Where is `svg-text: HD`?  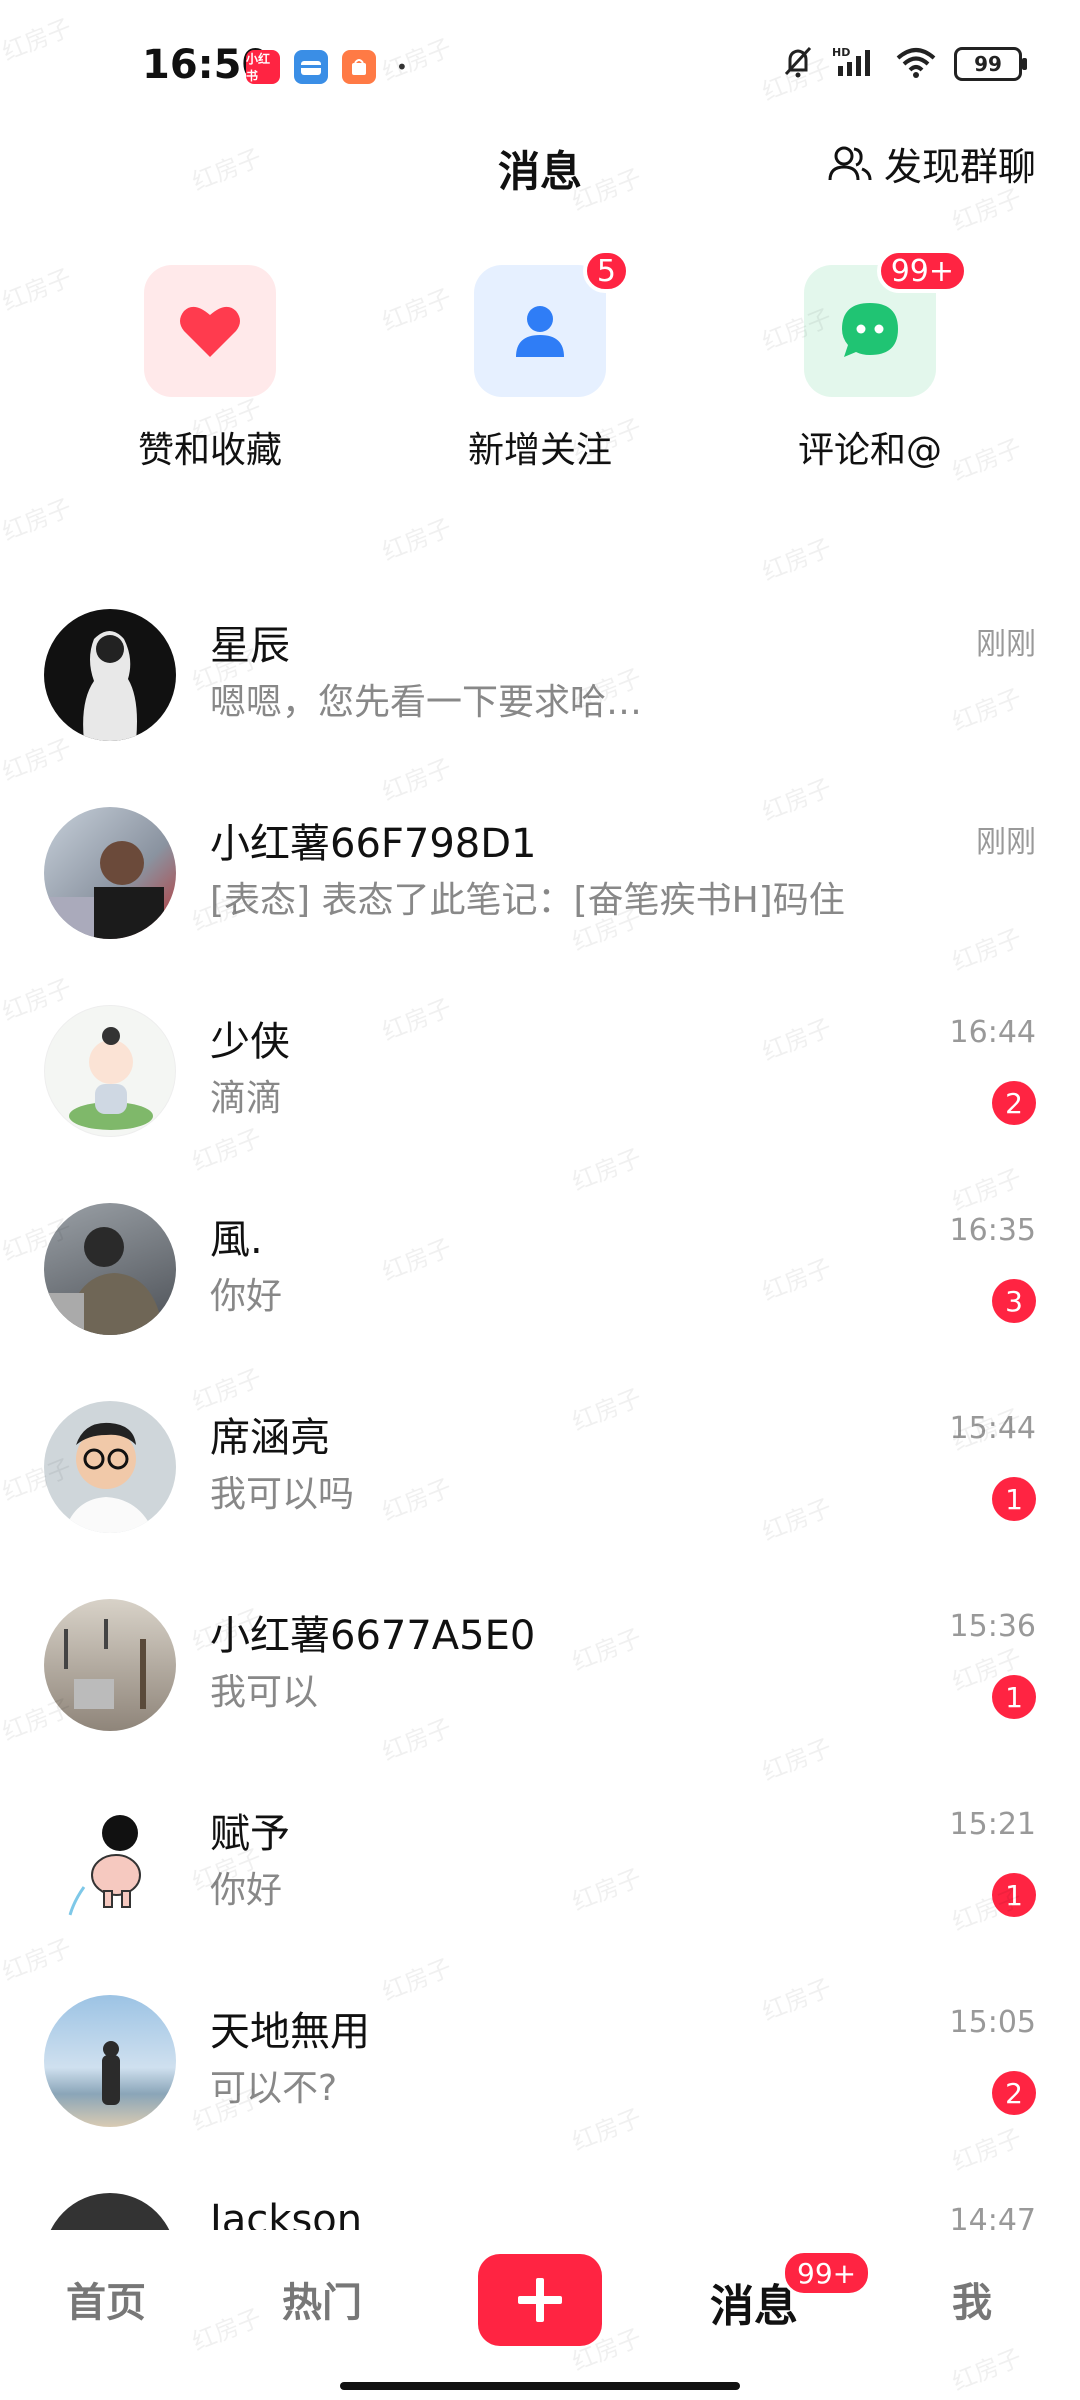
svg-text: HD is located at coordinates (841, 52).